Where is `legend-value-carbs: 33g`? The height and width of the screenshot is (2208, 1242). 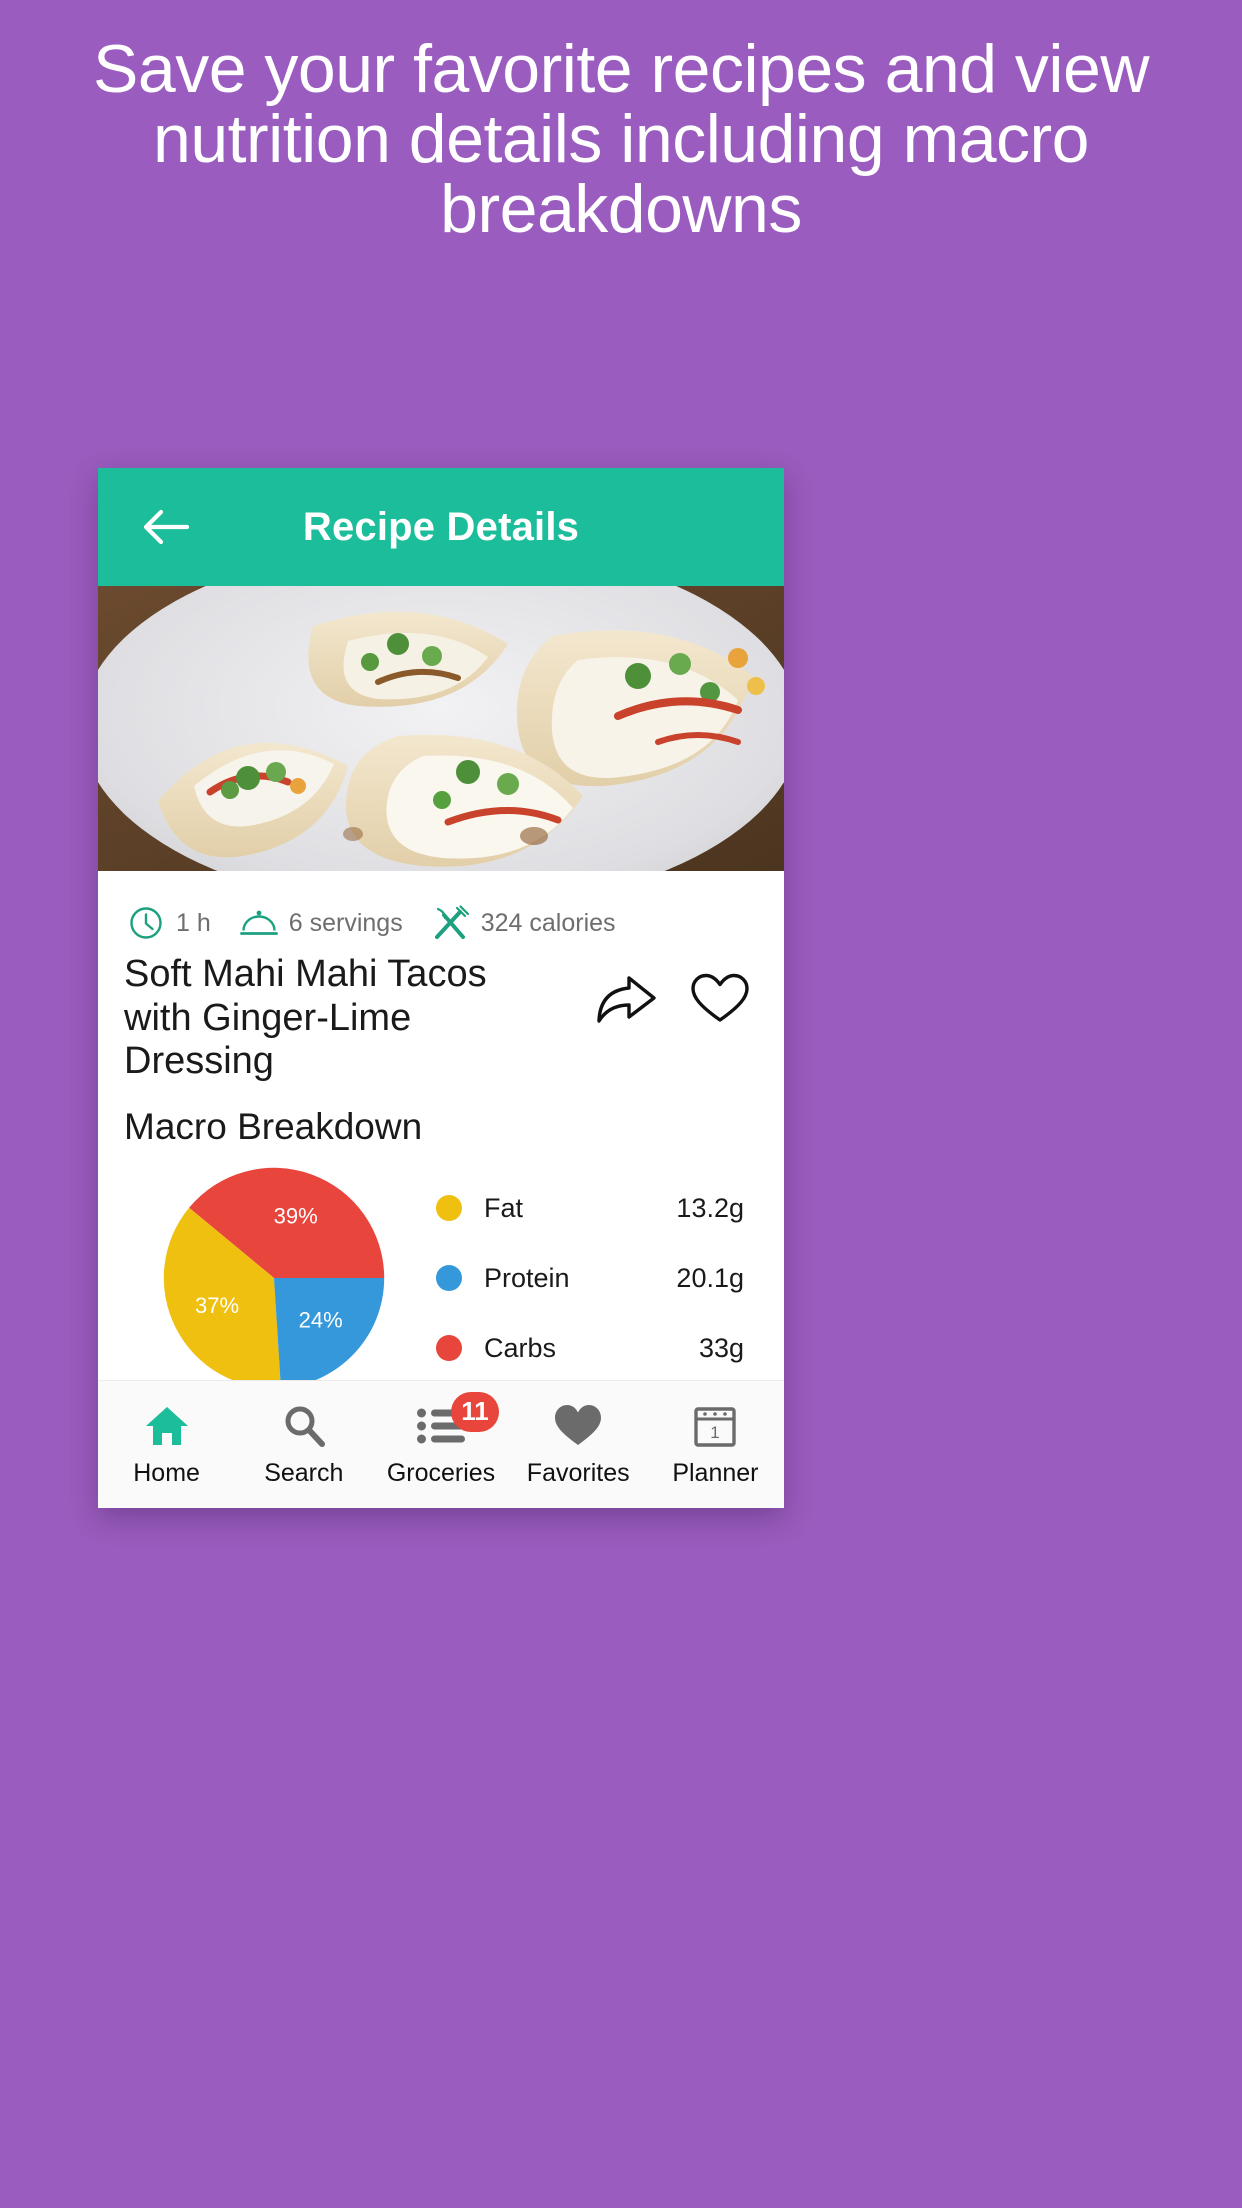
legend-value-carbs: 33g is located at coordinates (721, 1347).